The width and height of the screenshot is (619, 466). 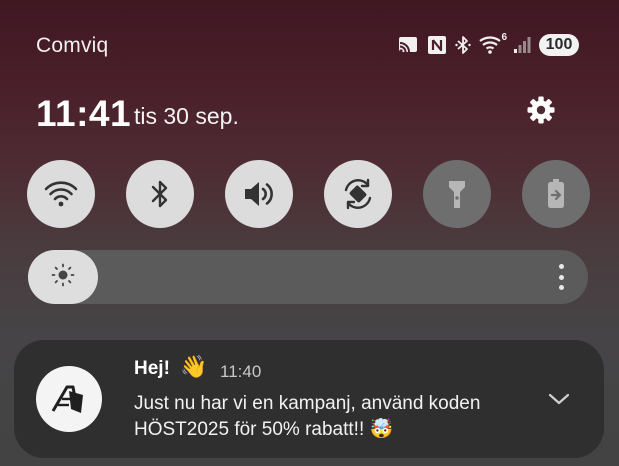 I want to click on tile-flashlight, so click(x=457, y=194).